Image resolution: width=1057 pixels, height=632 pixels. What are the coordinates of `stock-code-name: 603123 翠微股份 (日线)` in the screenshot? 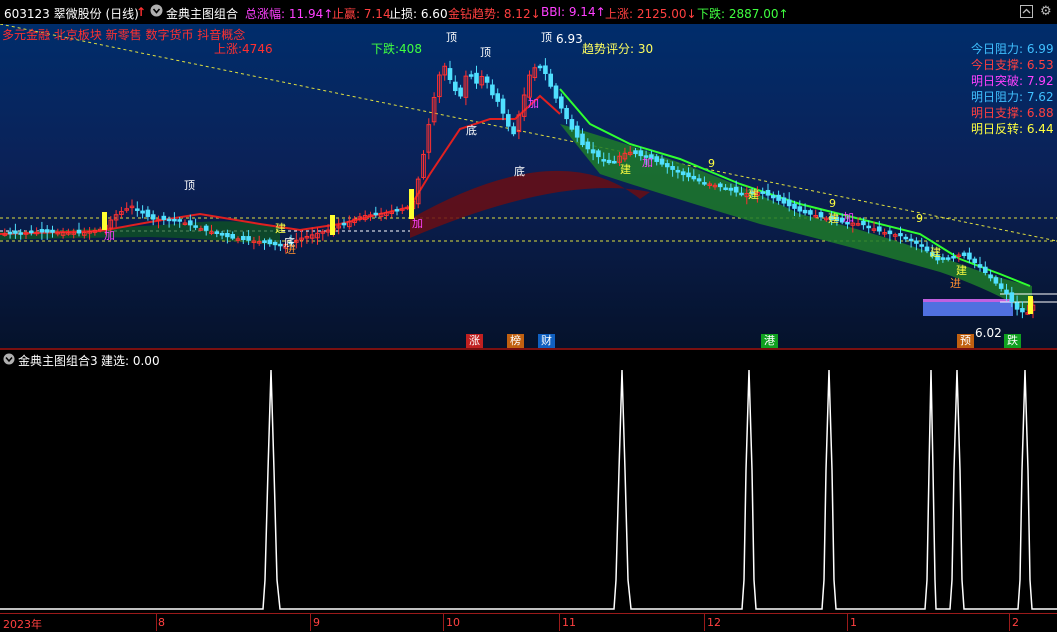 It's located at (71, 13).